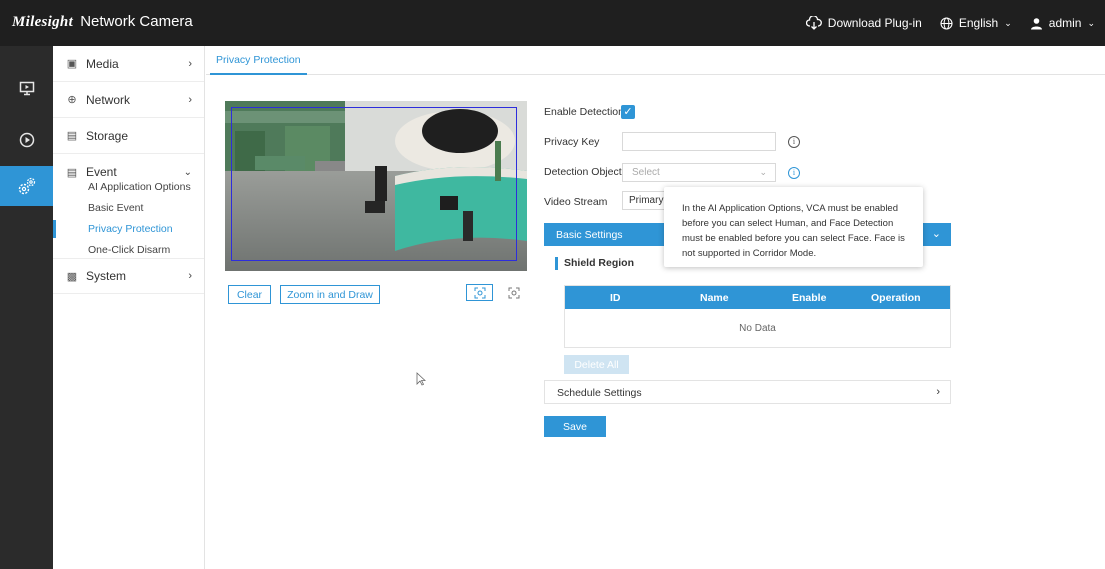 The width and height of the screenshot is (1105, 569). What do you see at coordinates (107, 135) in the screenshot?
I see `sidebar-item-label: Storage` at bounding box center [107, 135].